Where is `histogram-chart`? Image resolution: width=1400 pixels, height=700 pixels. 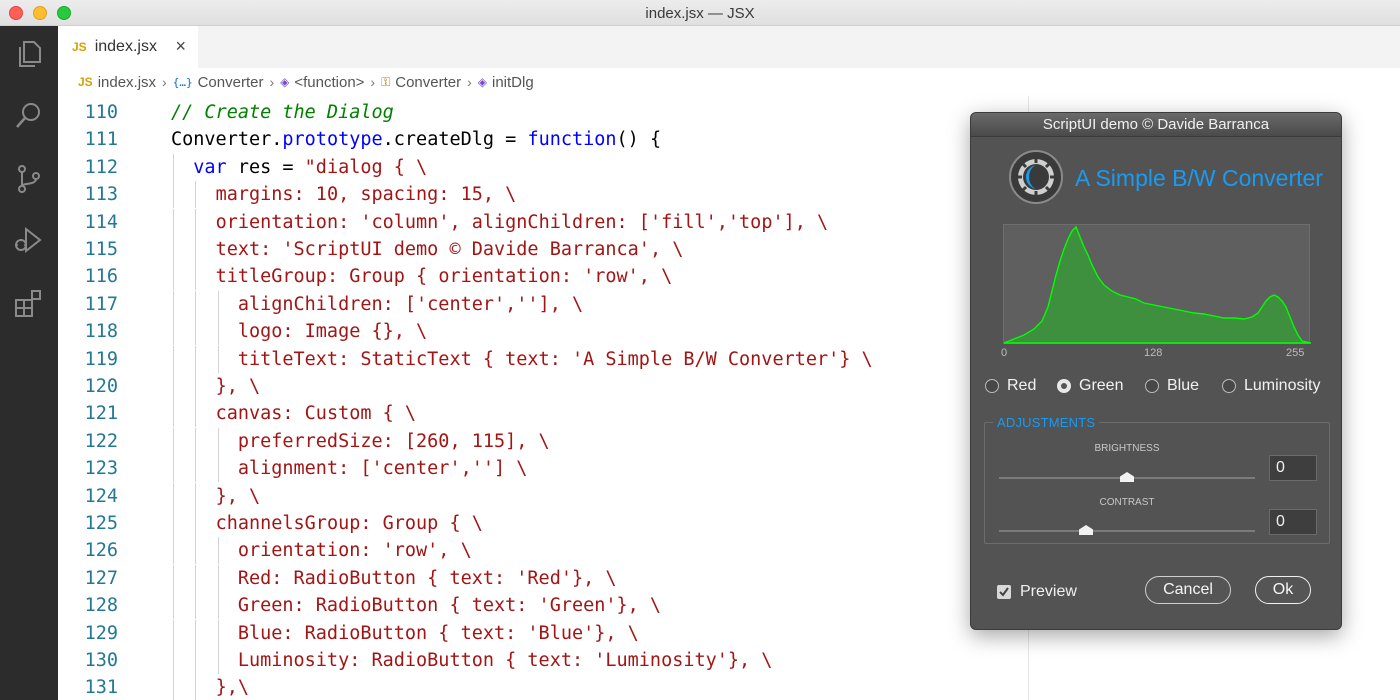 histogram-chart is located at coordinates (1157, 284).